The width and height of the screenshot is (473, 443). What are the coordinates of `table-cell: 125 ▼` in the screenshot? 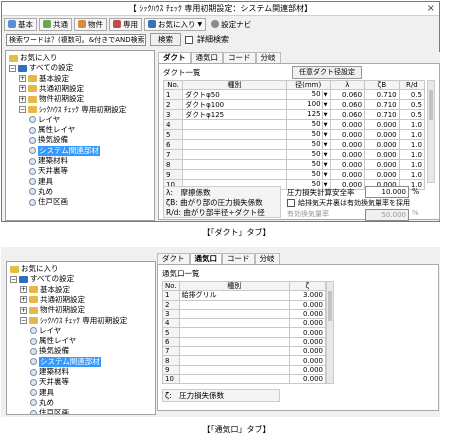 It's located at (308, 115).